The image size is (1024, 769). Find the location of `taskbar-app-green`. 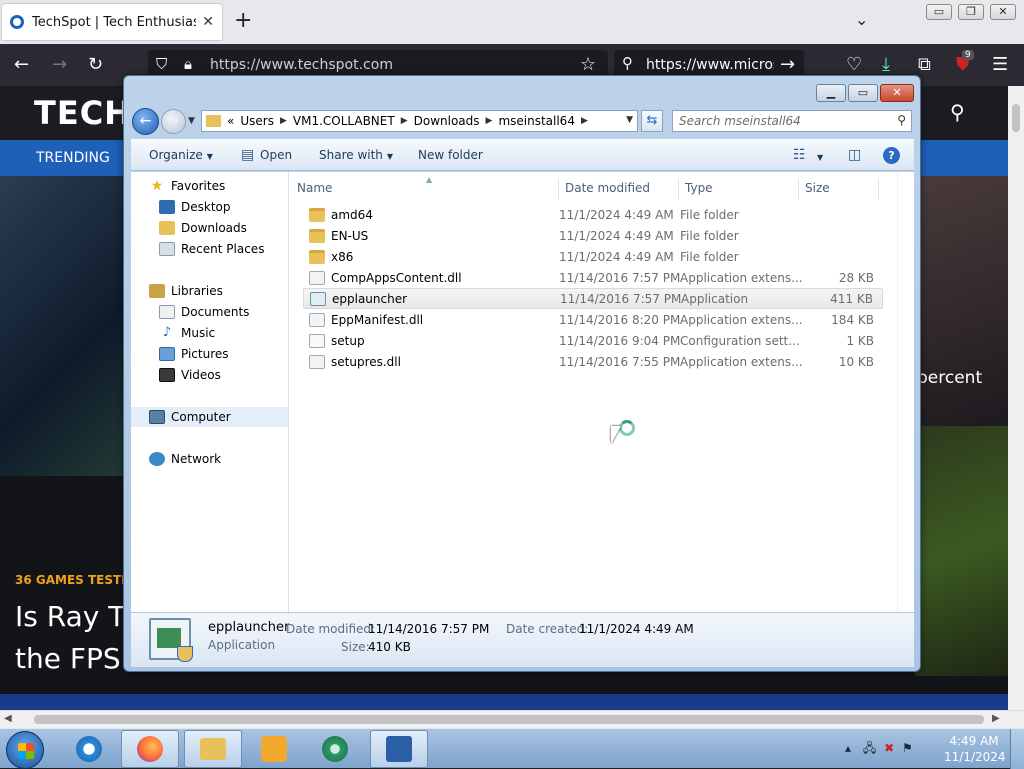

taskbar-app-green is located at coordinates (335, 749).